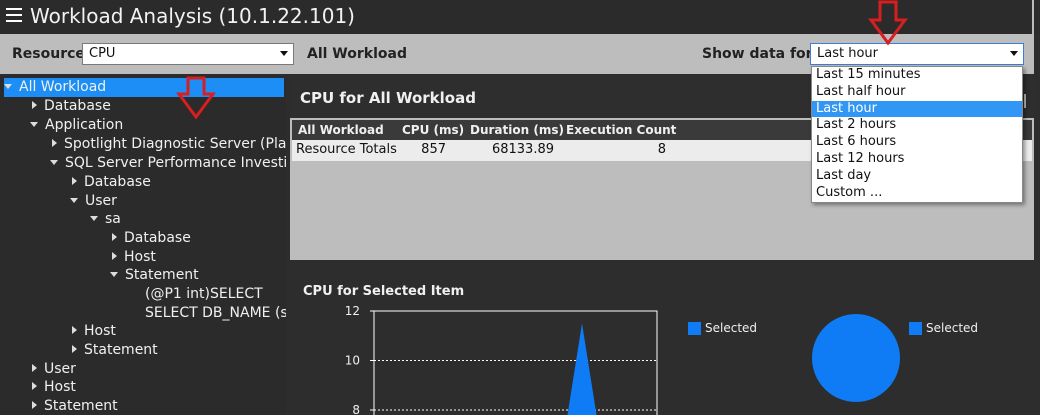 The height and width of the screenshot is (415, 1040). What do you see at coordinates (847, 53) in the screenshot?
I see `show-data-select-value: Last hour` at bounding box center [847, 53].